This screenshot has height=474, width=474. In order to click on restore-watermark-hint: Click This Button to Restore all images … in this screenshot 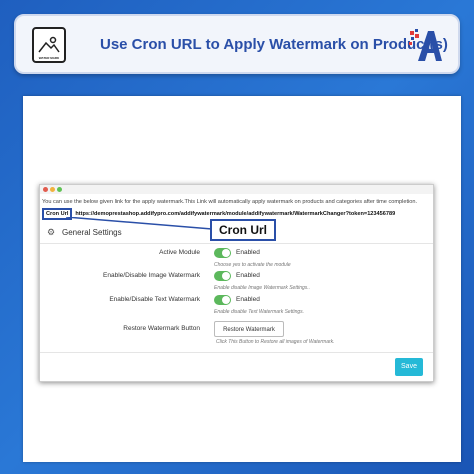, I will do `click(275, 342)`.